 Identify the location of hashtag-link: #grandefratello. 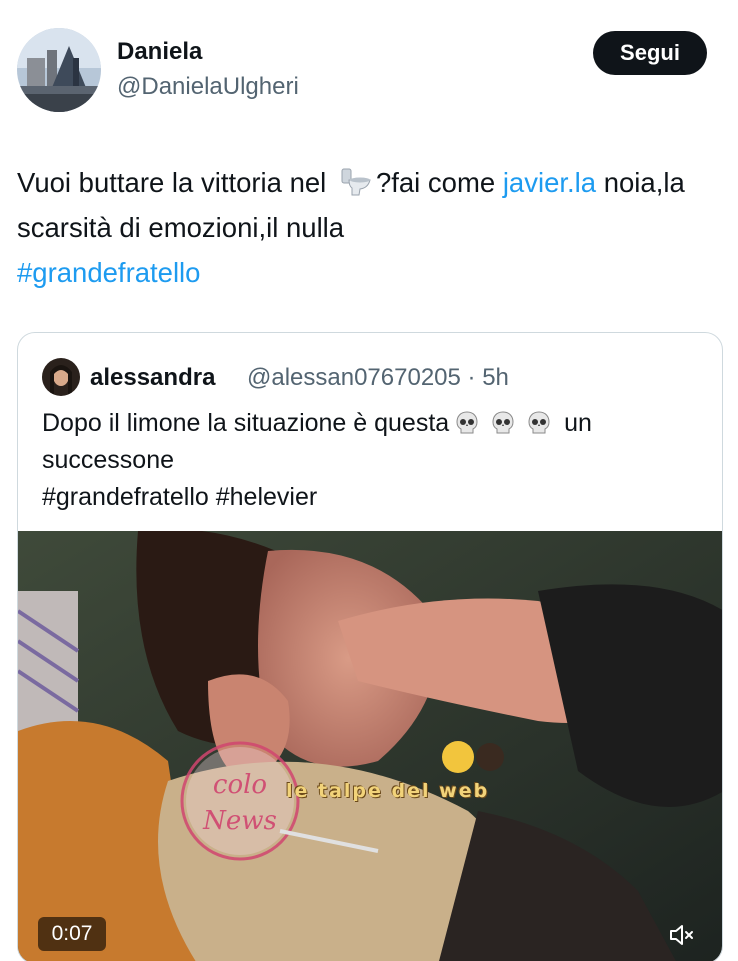
(108, 272).